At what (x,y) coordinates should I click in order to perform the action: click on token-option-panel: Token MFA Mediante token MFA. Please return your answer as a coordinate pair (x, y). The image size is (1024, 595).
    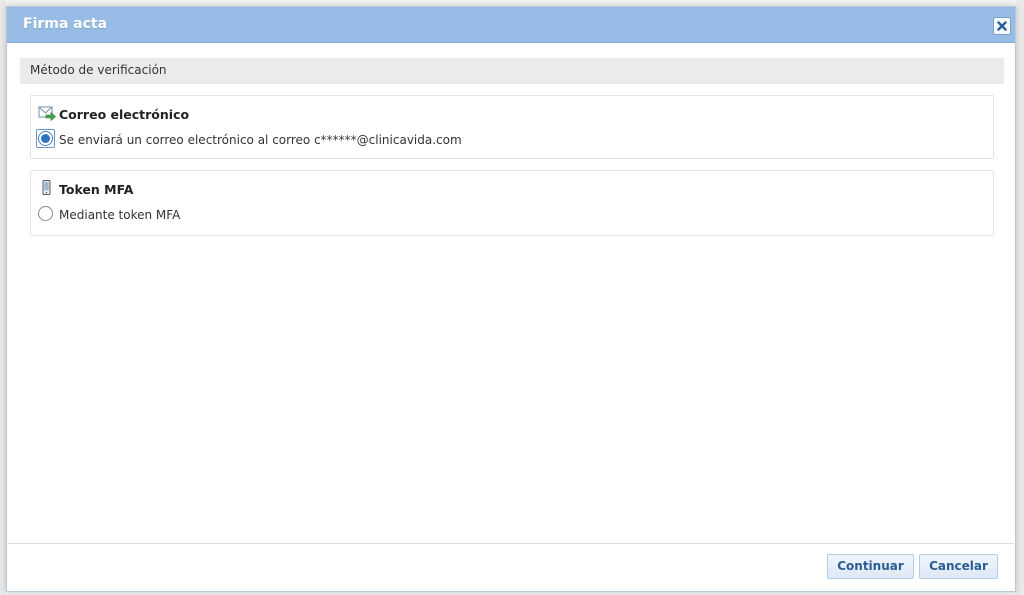
    Looking at the image, I should click on (512, 203).